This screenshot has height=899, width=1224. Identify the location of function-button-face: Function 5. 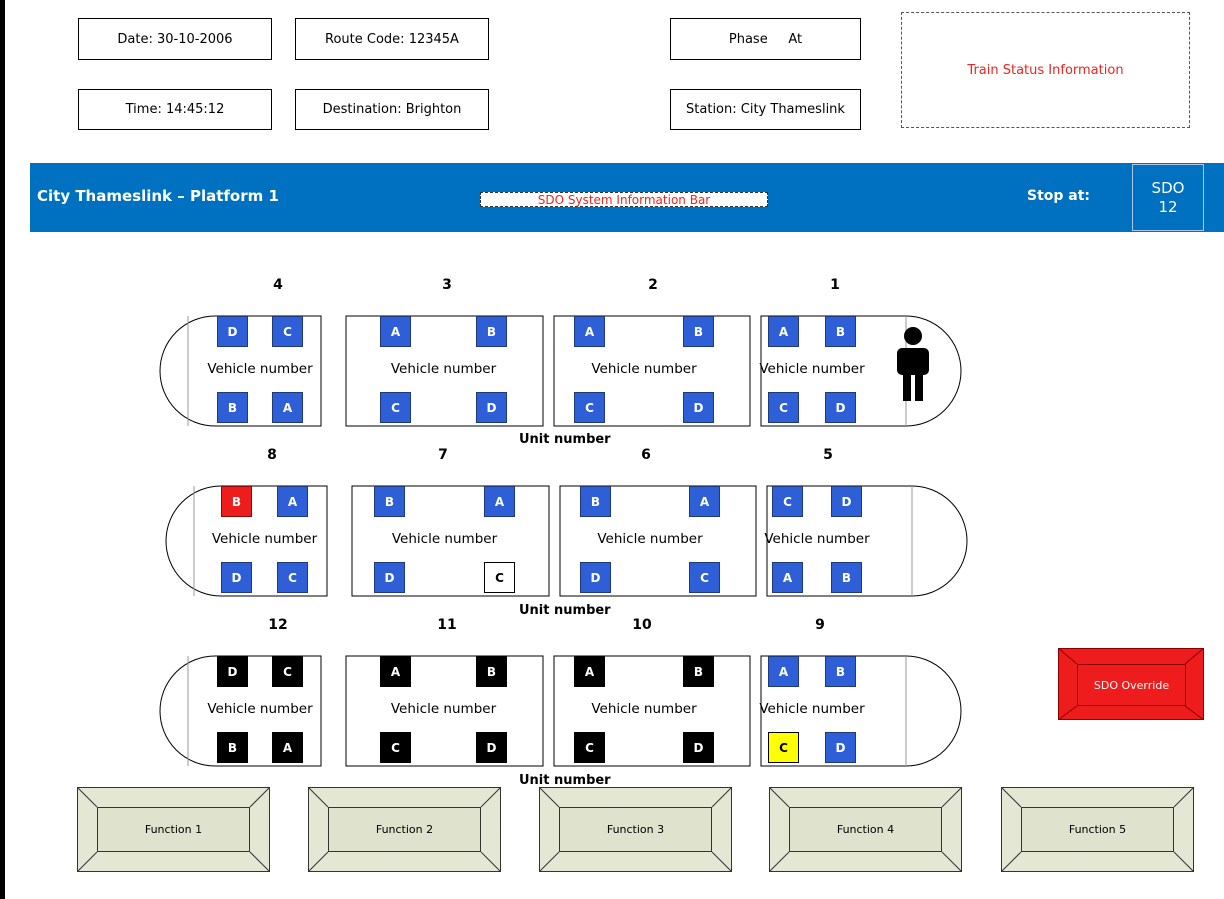
(1097, 829).